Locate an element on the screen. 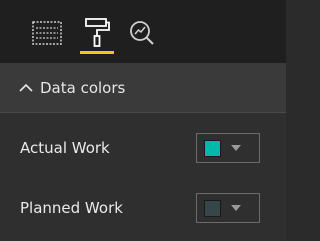 The image size is (320, 241). active-tab-indicator is located at coordinates (97, 52).